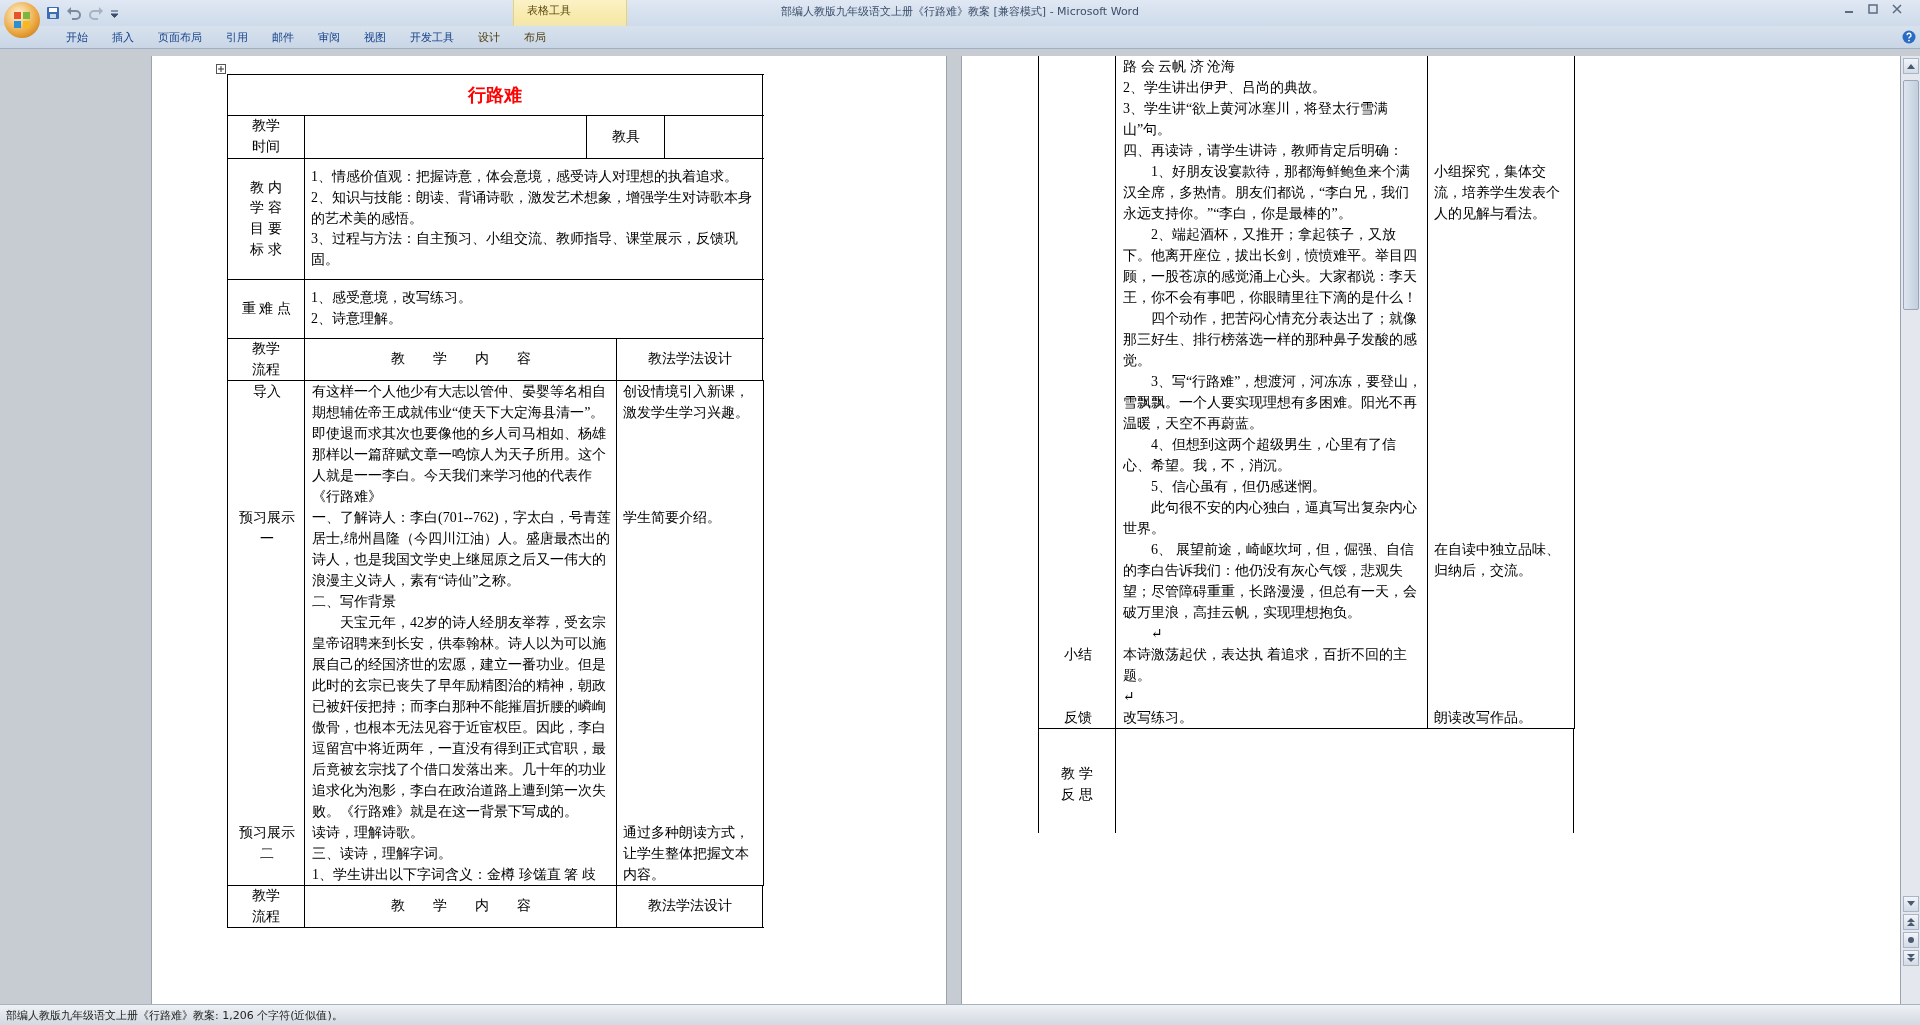 This screenshot has height=1025, width=1920. I want to click on paragraph: 改写练习。, so click(1158, 718).